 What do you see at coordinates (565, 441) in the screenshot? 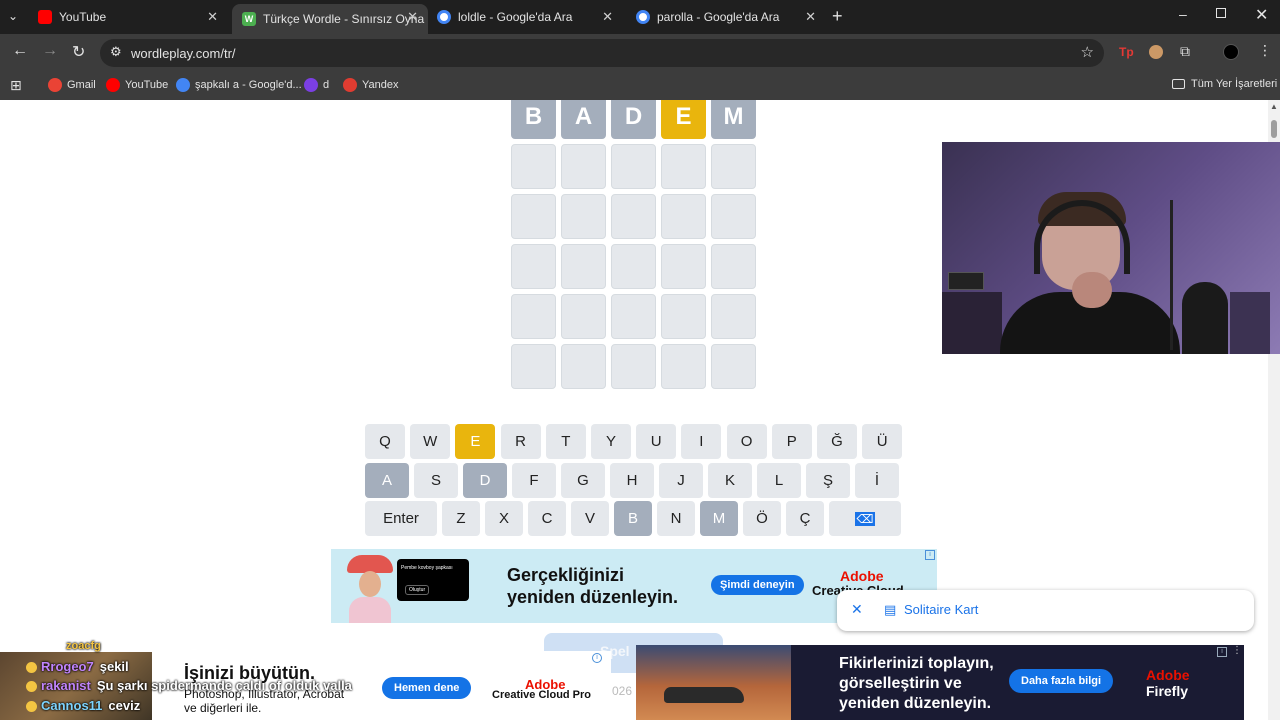
I see `keyboard-key: T` at bounding box center [565, 441].